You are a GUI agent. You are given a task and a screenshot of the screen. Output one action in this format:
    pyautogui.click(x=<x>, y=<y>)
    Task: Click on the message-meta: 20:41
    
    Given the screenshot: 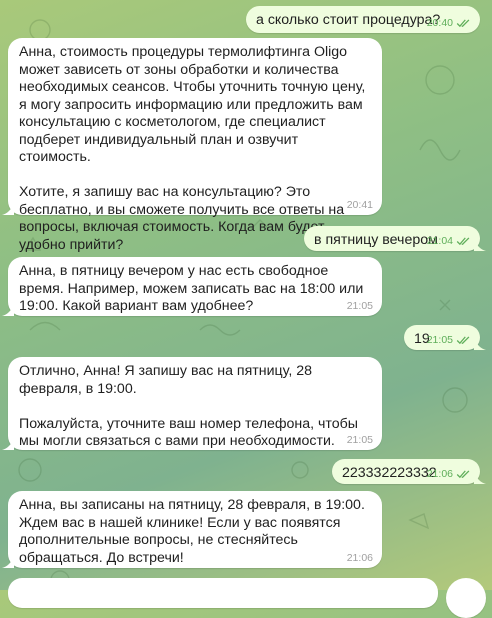 What is the action you would take?
    pyautogui.click(x=360, y=205)
    